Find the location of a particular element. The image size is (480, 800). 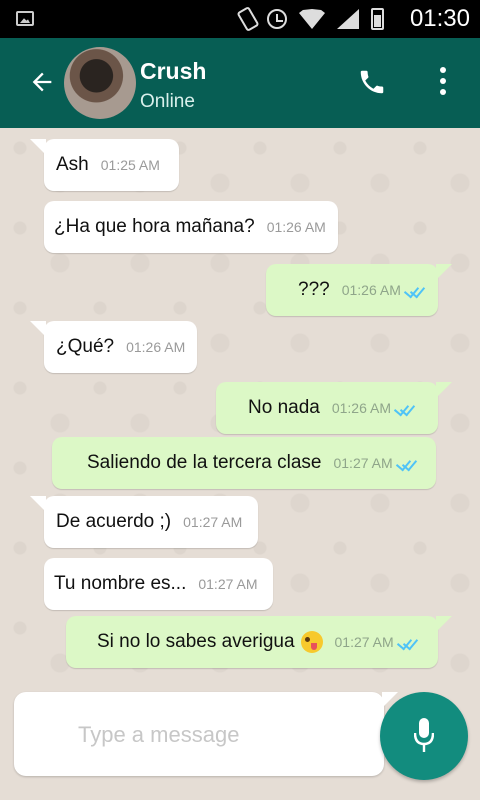

message-text: Saliendo de la tercera clase is located at coordinates (204, 462).